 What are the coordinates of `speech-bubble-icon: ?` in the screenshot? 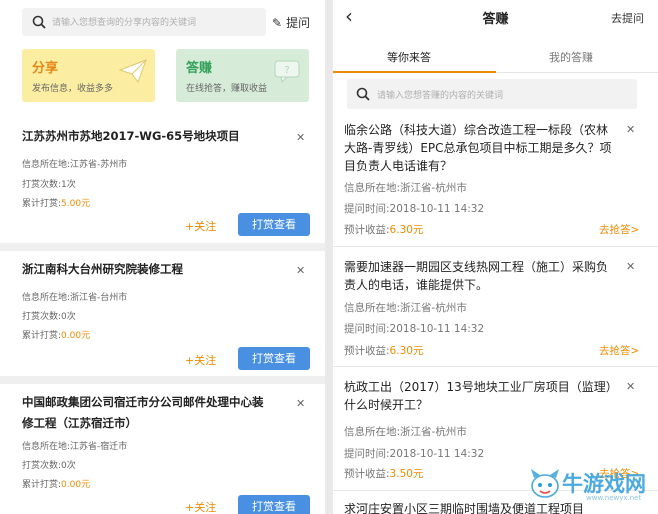 It's located at (287, 71).